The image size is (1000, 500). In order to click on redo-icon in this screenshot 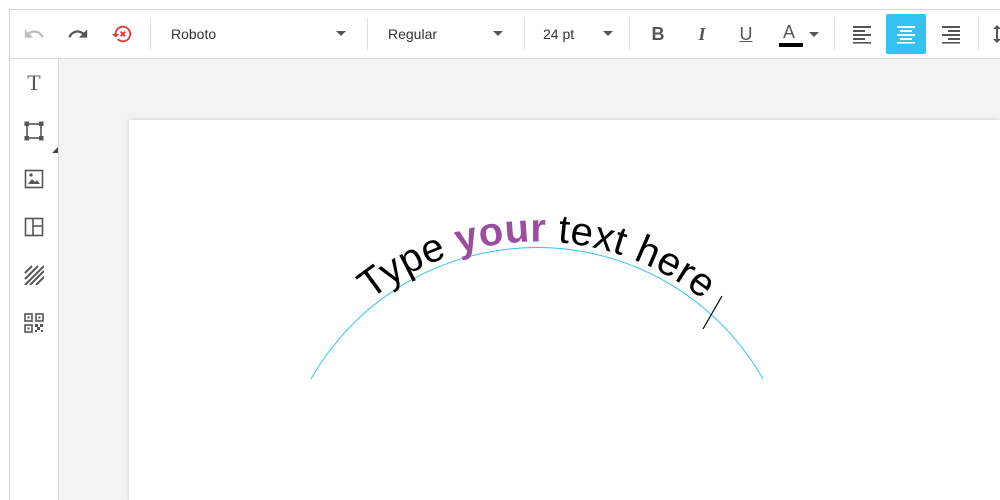, I will do `click(78, 33)`.